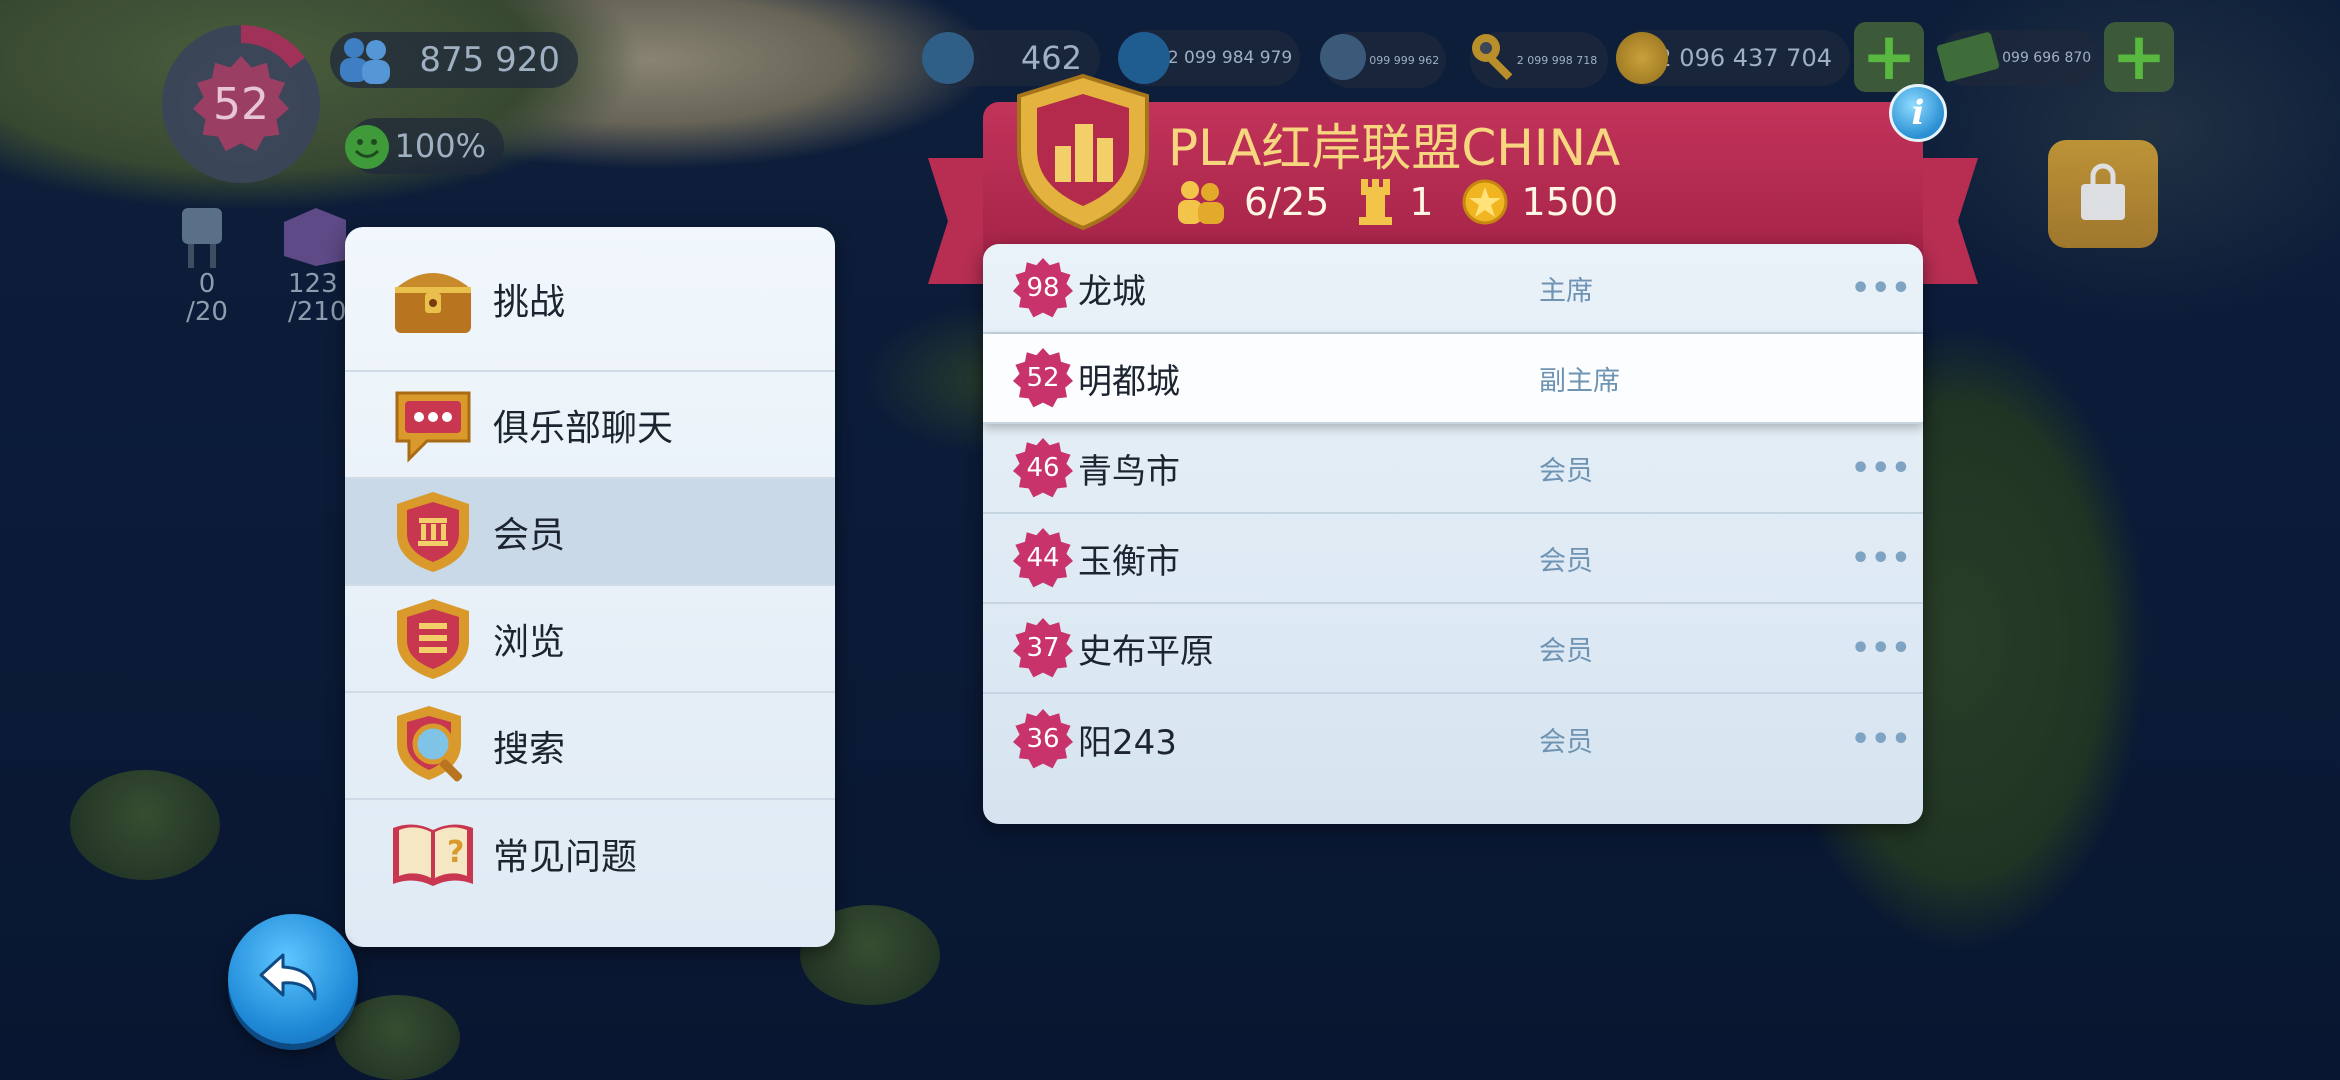  I want to click on shopping-bag-icon, so click(2103, 191).